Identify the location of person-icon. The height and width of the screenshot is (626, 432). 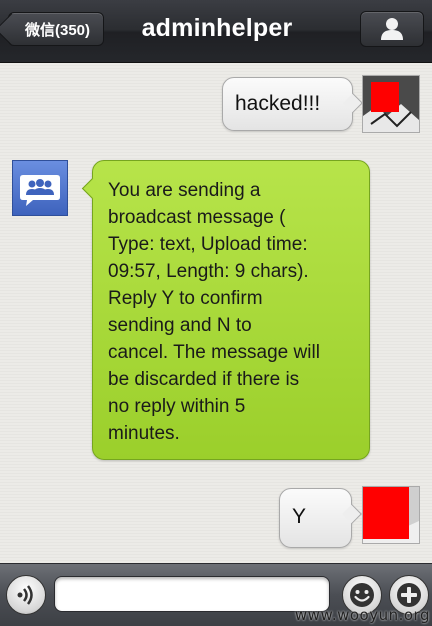
(392, 29).